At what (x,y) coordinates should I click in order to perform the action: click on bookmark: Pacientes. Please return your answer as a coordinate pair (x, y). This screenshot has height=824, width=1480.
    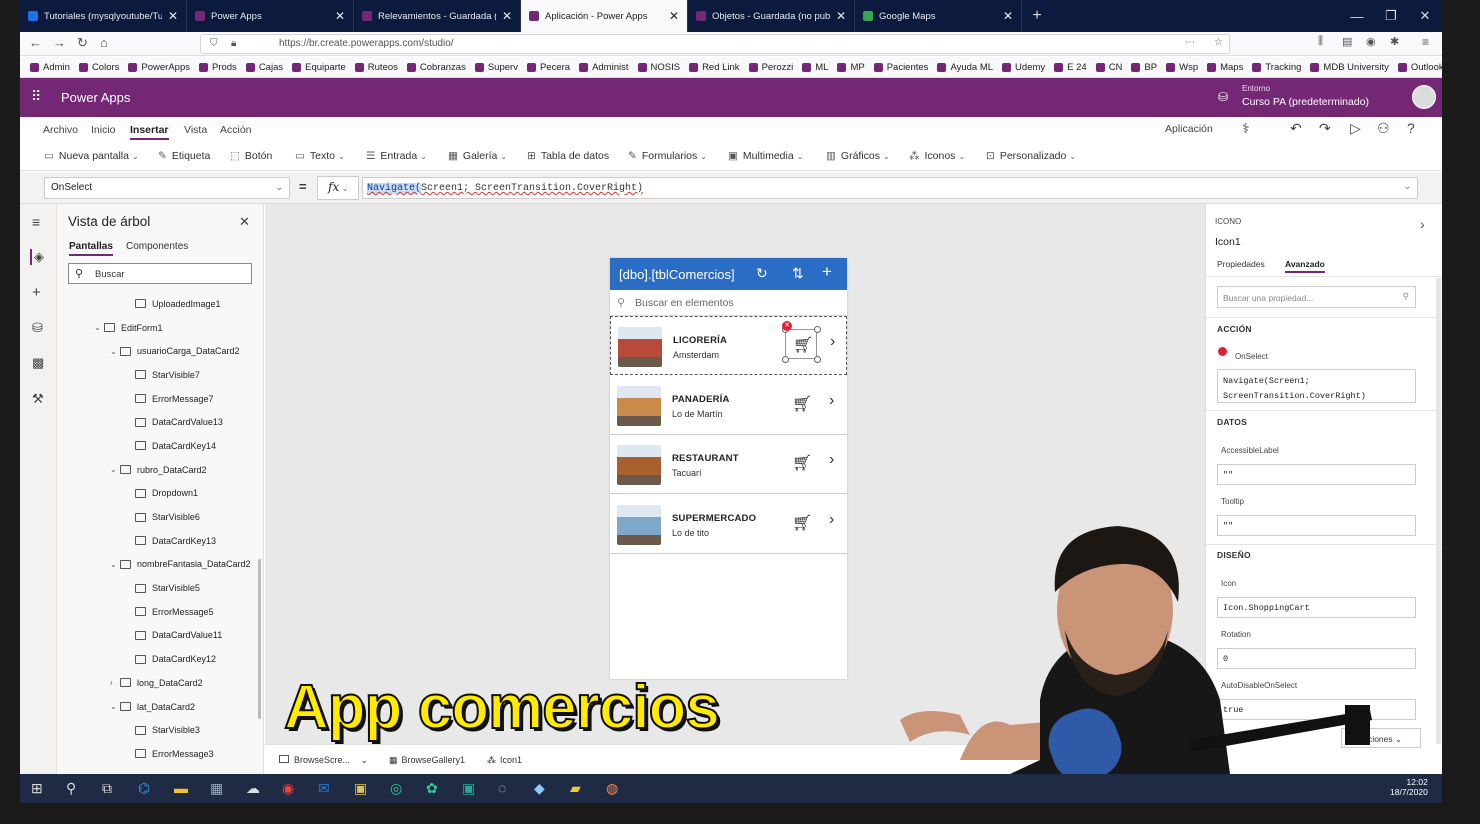
    Looking at the image, I should click on (900, 67).